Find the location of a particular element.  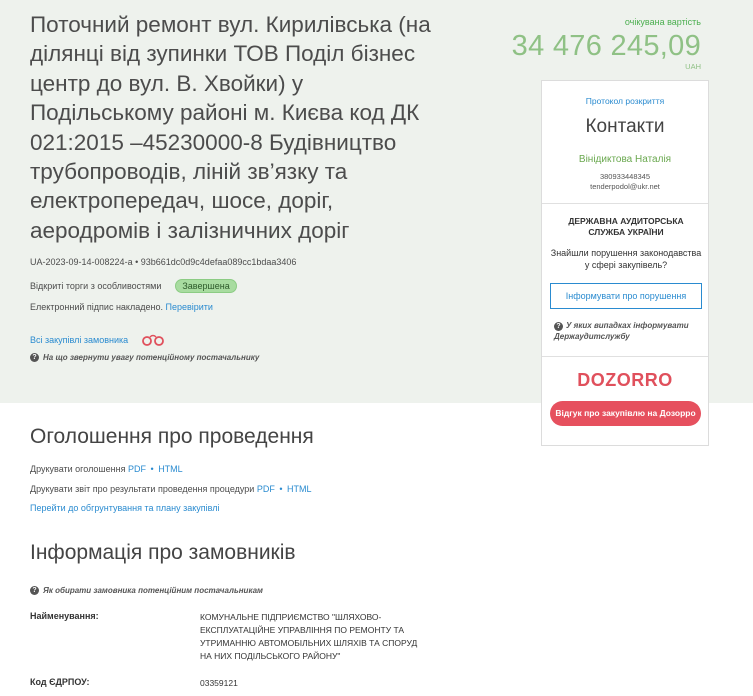

expected-cost-label: очікувана вартість is located at coordinates (662, 22).